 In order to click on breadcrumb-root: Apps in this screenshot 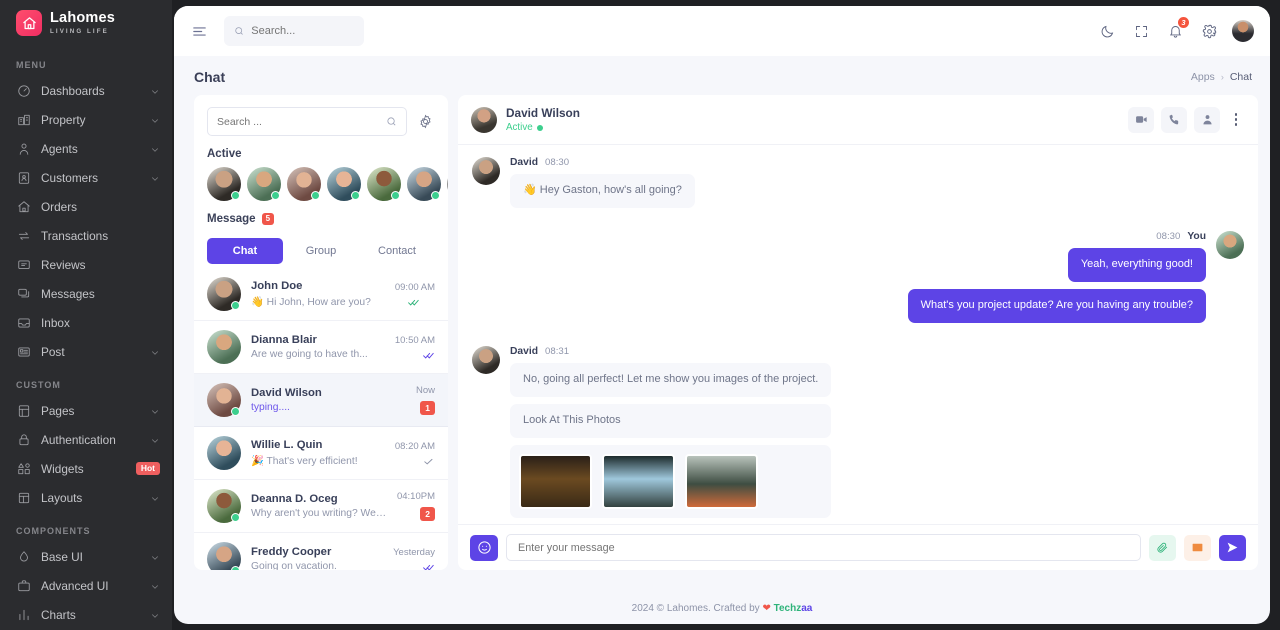, I will do `click(1203, 77)`.